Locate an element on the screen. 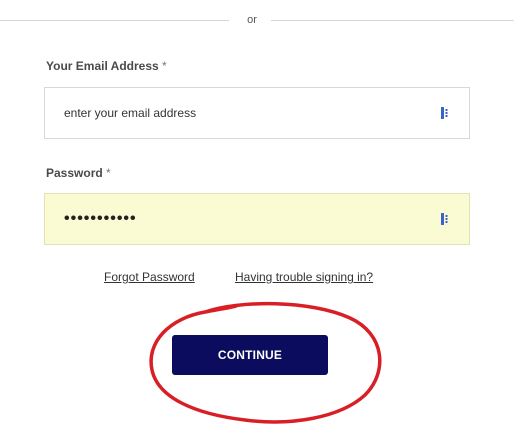 This screenshot has width=514, height=428. password-input: ••••••••••• is located at coordinates (244, 219).